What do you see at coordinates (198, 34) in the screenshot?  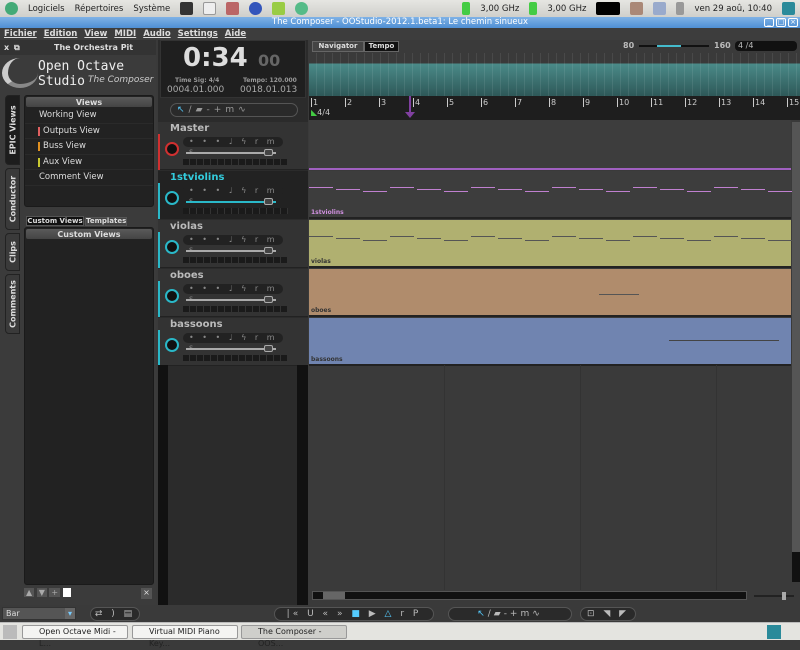 I see `menu-settings: Settings` at bounding box center [198, 34].